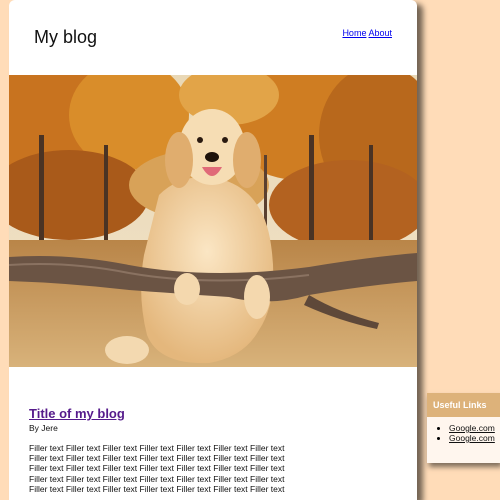 The image size is (500, 500). I want to click on nav-link-home: Home, so click(354, 33).